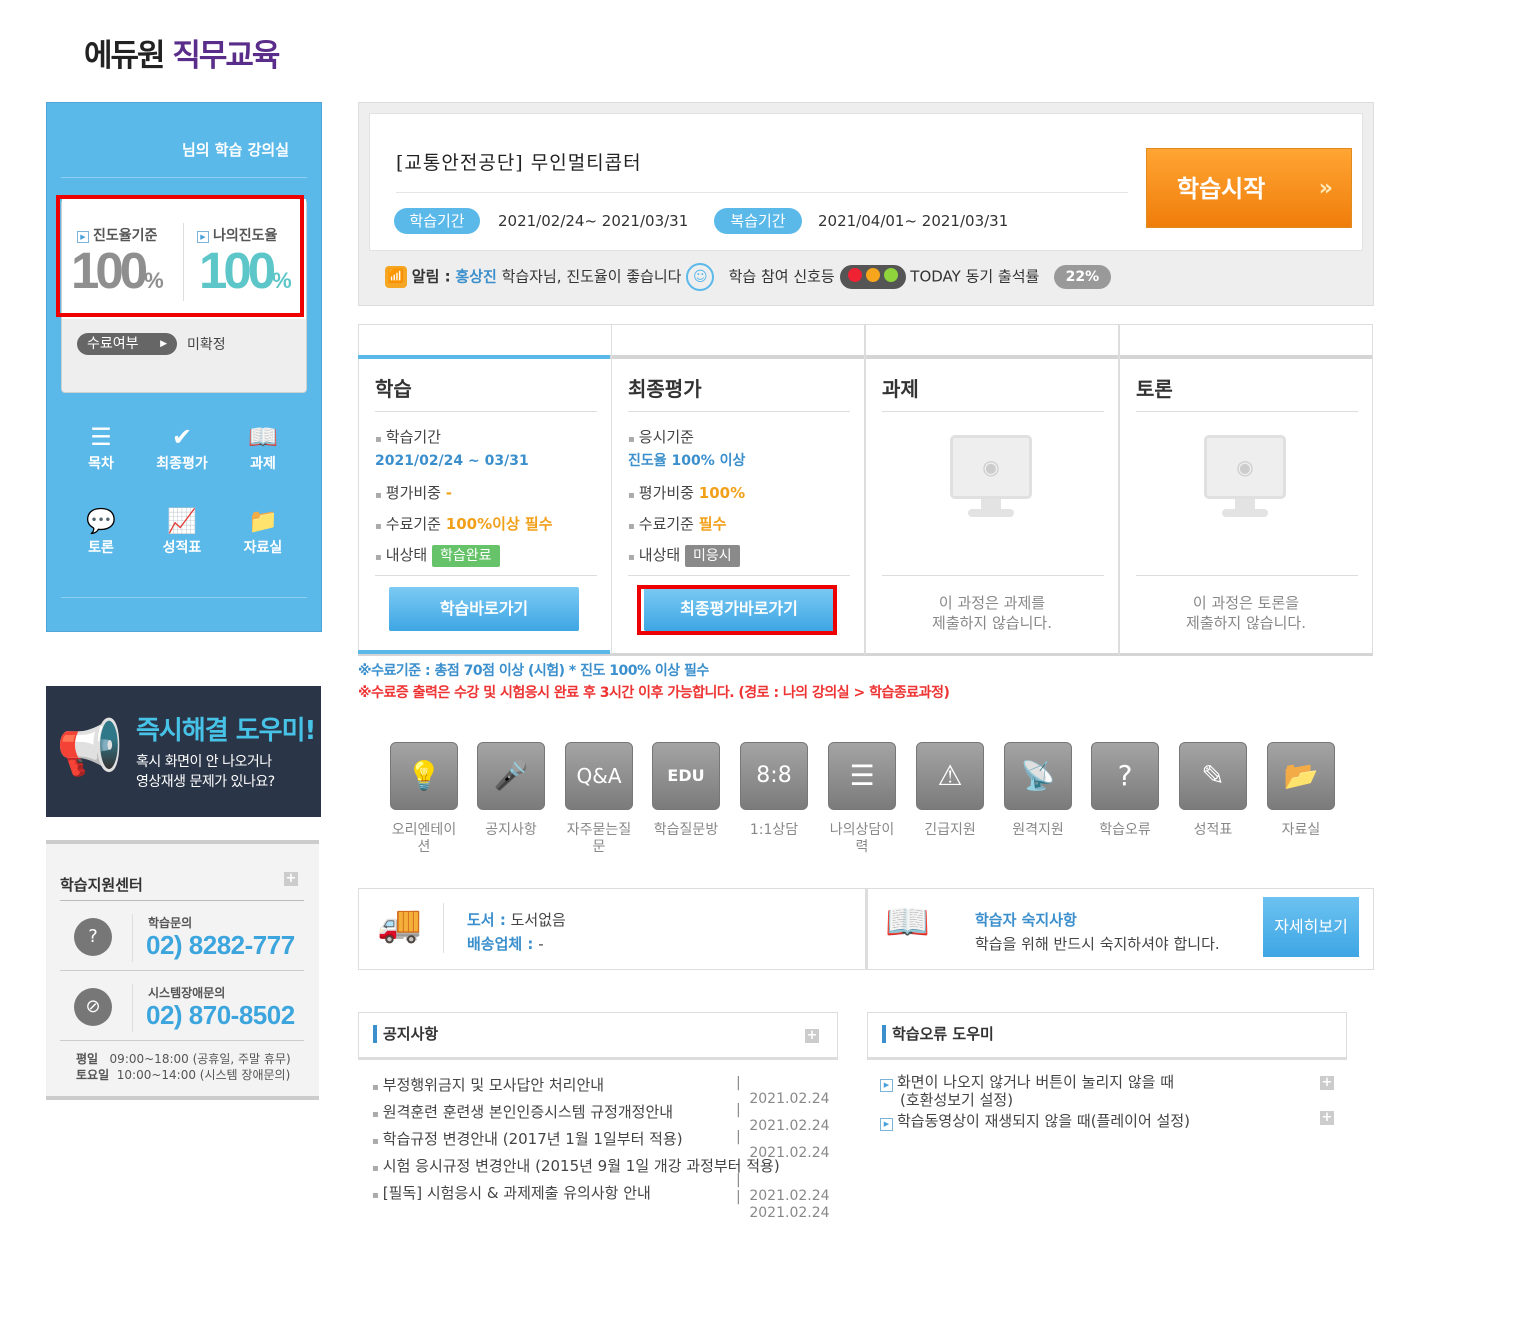 The image size is (1540, 1339). Describe the element at coordinates (1246, 613) in the screenshot. I see `no-discussion-text: 이 과정은 토론을 제출하지 않습니다.` at that location.